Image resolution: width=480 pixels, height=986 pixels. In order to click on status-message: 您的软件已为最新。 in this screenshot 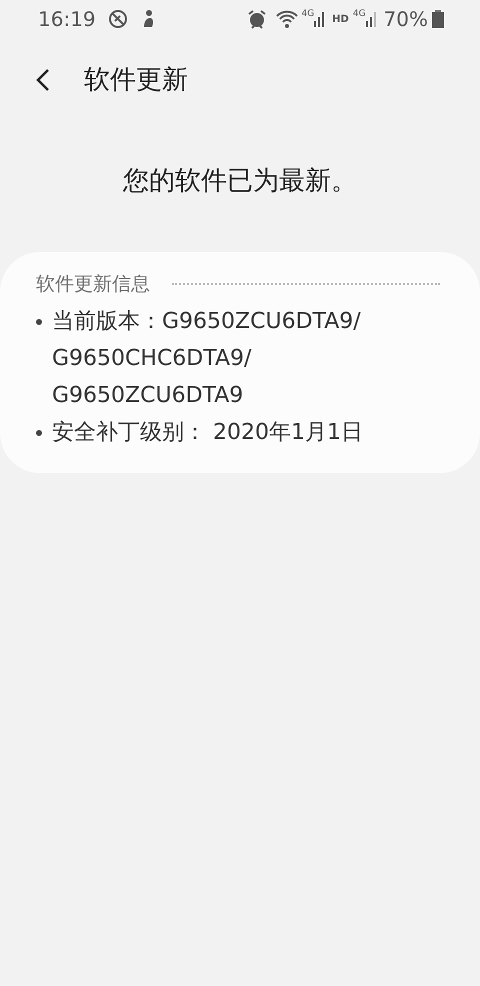, I will do `click(240, 181)`.